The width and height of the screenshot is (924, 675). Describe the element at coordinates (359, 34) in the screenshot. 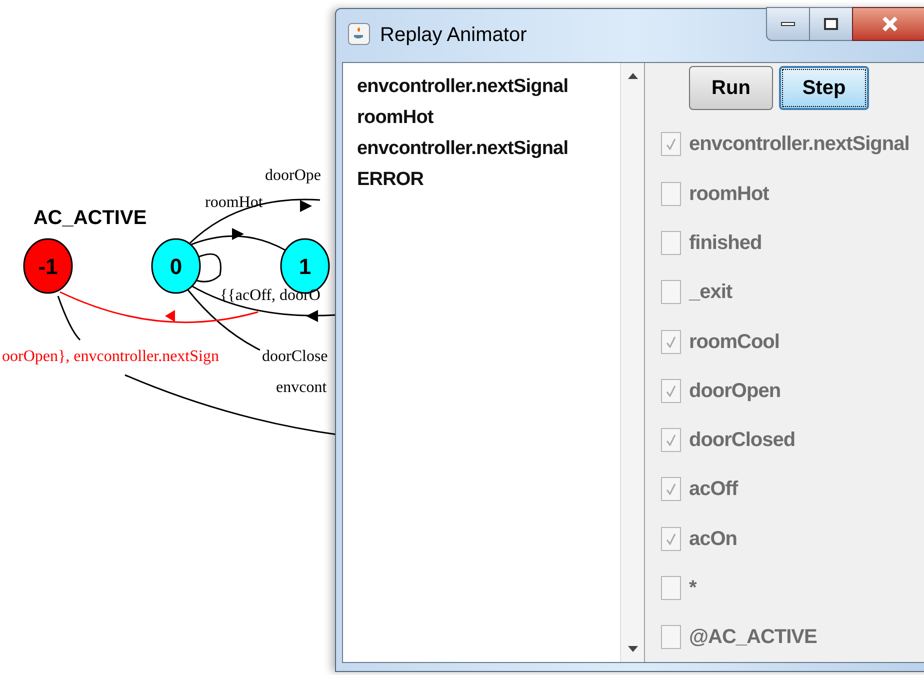

I see `coffee-cup-icon` at that location.